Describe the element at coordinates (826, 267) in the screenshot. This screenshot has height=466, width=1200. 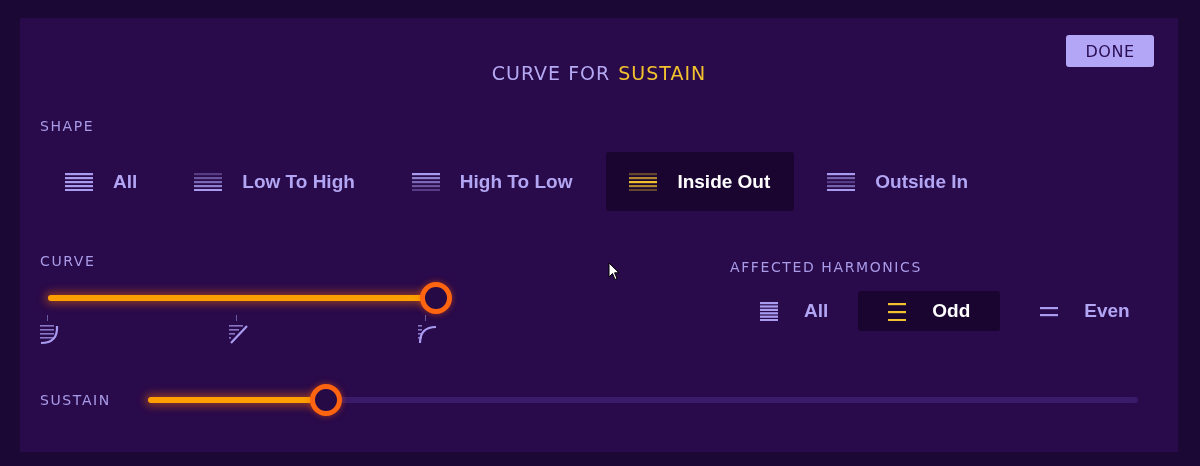
I see `section-label: AFFECTED HARMONICS` at that location.